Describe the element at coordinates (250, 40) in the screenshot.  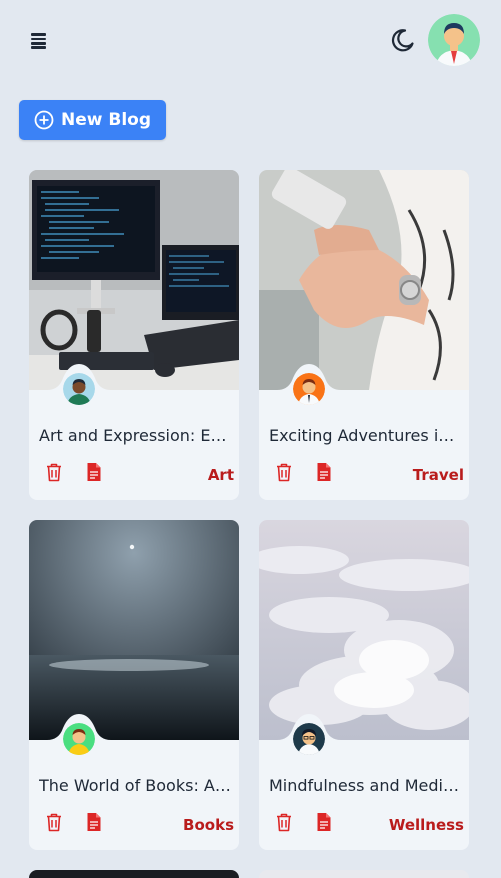
I see `top-bar` at that location.